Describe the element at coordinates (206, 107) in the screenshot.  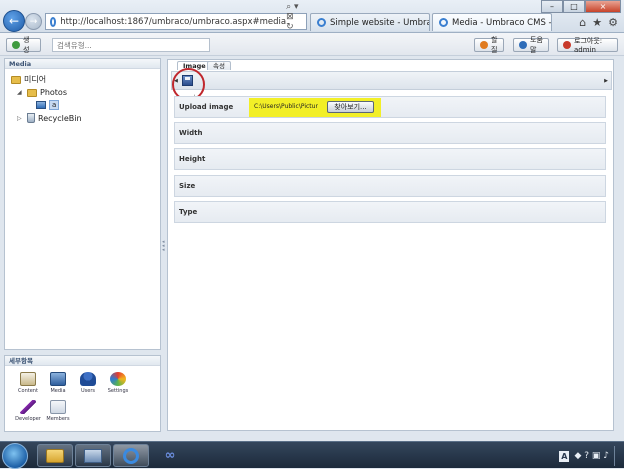
I see `property-label: Upload image` at that location.